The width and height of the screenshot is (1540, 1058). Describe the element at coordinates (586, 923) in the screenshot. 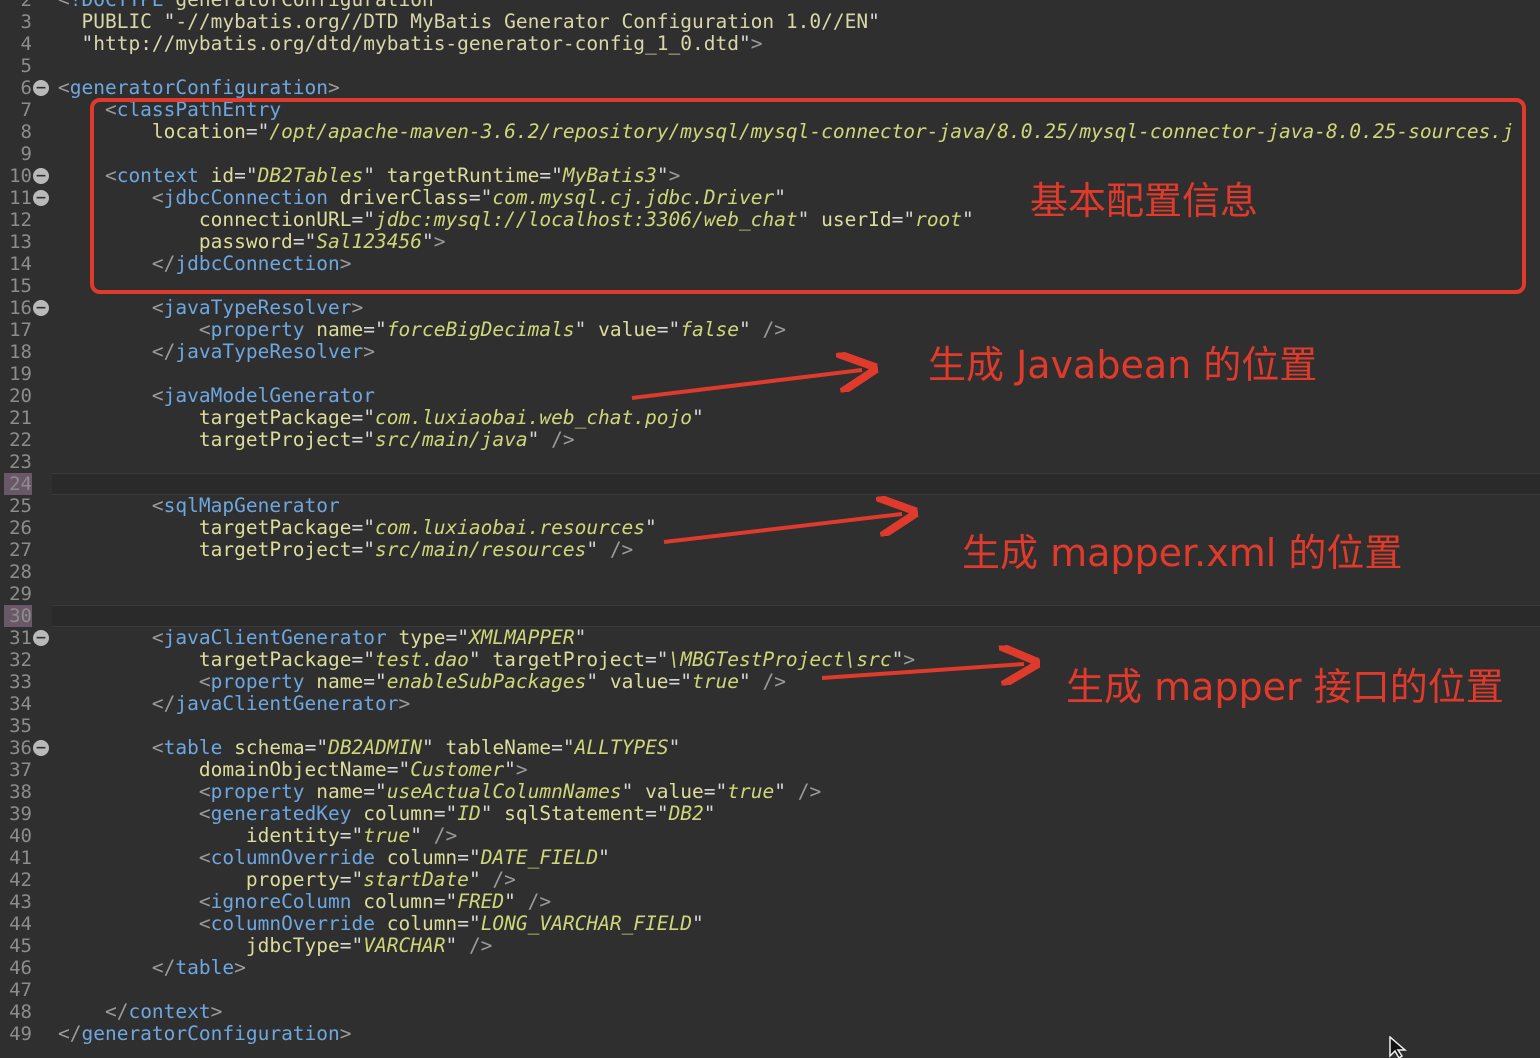

I see `code-token: LONG_VARCHAR_FIELD` at that location.